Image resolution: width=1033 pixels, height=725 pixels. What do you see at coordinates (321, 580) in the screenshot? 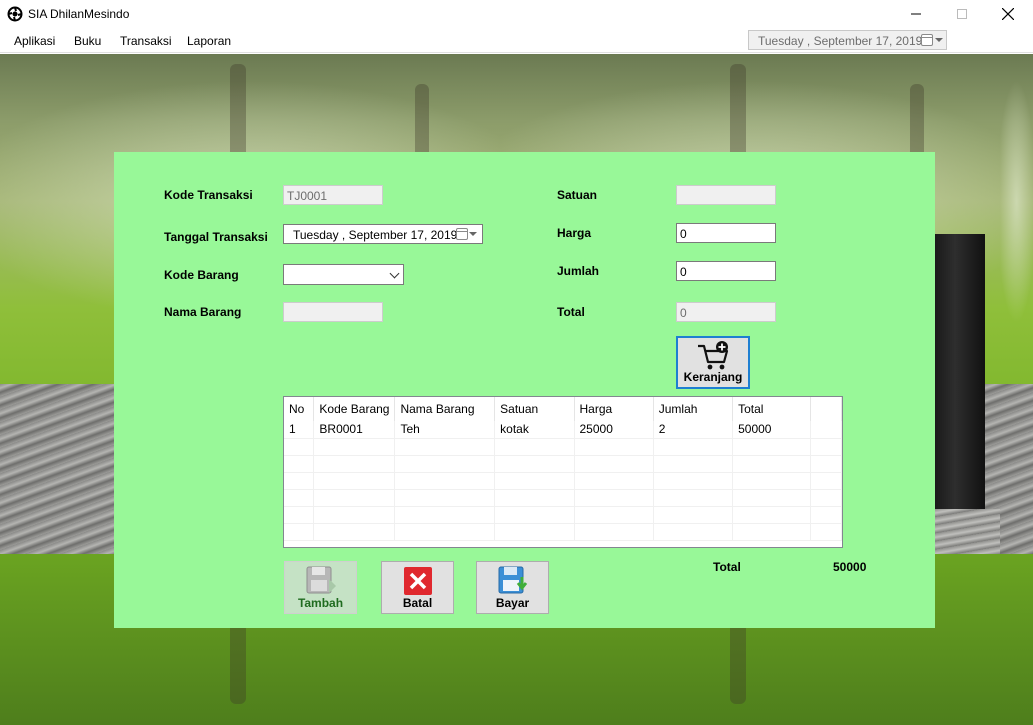
I see `save-add-icon` at bounding box center [321, 580].